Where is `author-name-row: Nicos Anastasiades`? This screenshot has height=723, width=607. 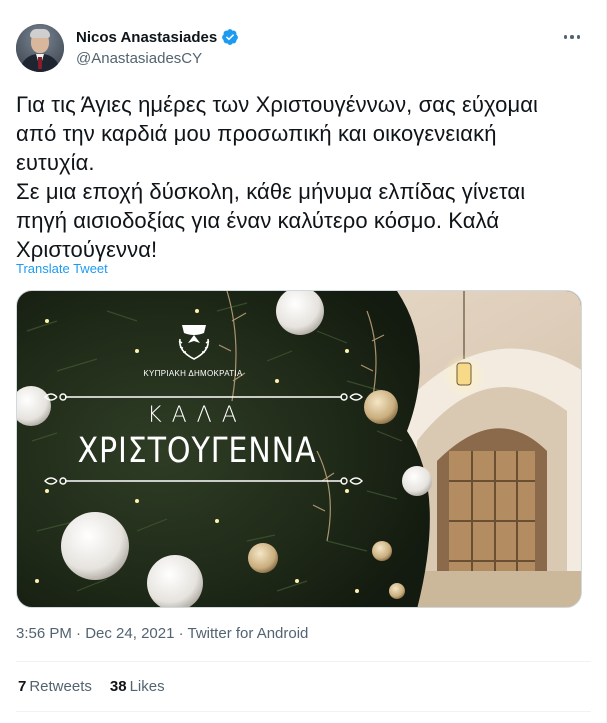
author-name-row: Nicos Anastasiades is located at coordinates (157, 37).